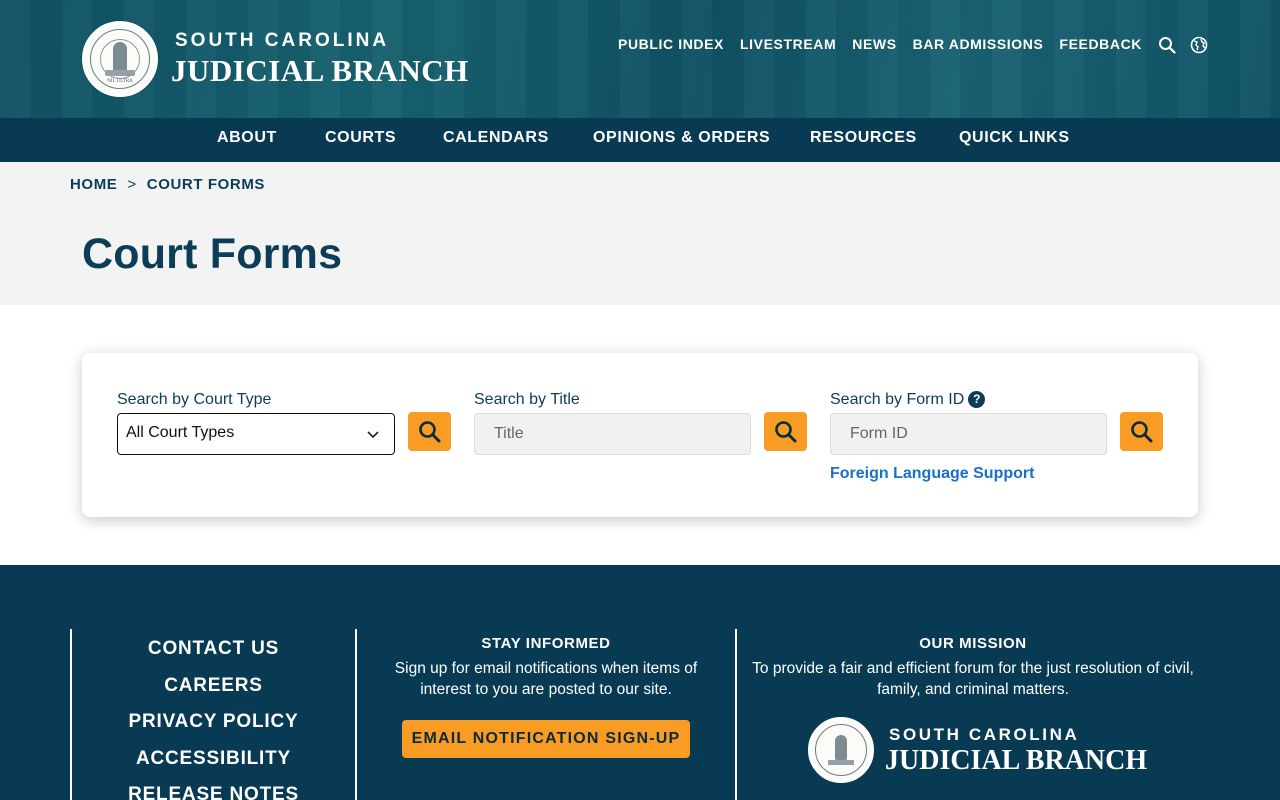 This screenshot has width=1280, height=800. I want to click on utility-link-bar-admissions: BAR ADMISSIONS, so click(978, 44).